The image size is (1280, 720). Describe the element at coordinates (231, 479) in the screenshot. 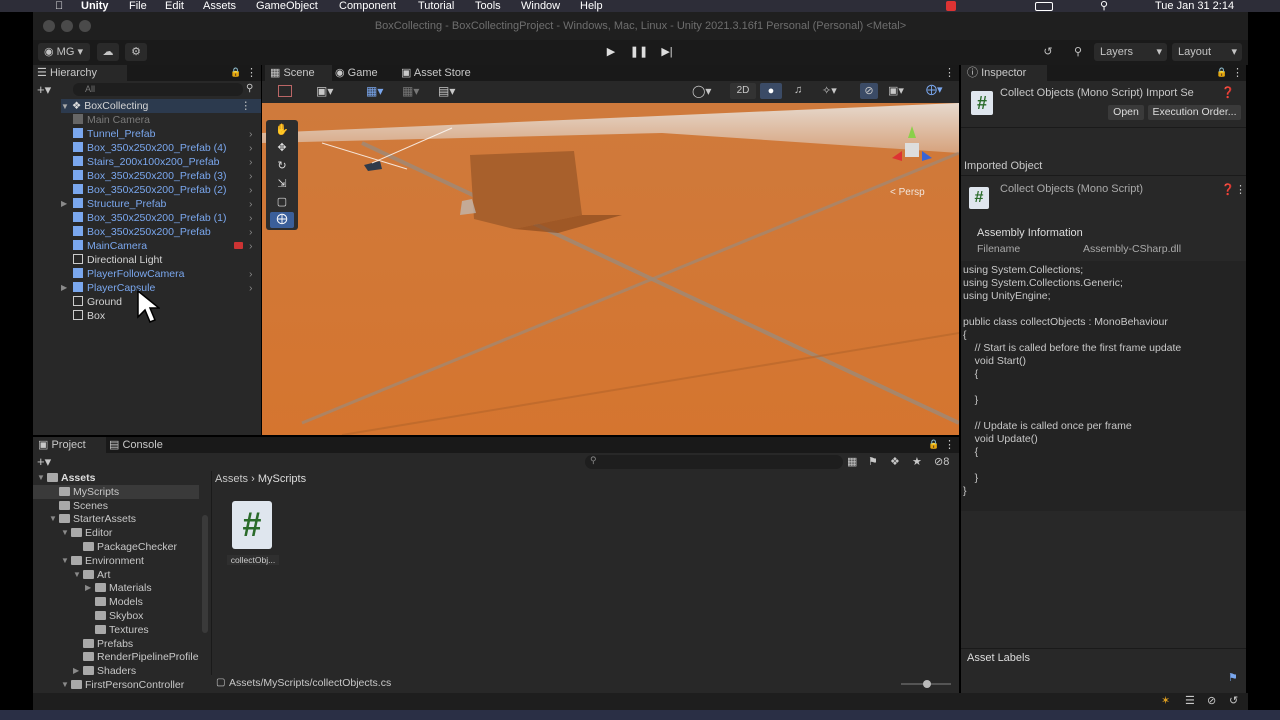

I see `breadcrumb-assets: Assets` at that location.